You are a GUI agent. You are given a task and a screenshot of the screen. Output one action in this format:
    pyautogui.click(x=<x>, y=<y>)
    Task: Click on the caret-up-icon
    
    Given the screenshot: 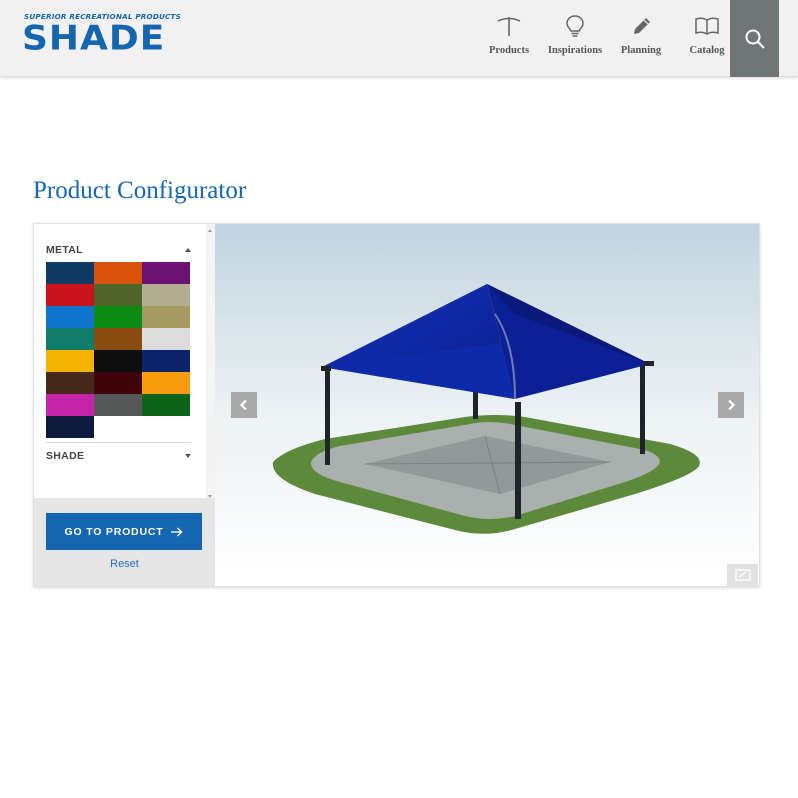 What is the action you would take?
    pyautogui.click(x=188, y=250)
    